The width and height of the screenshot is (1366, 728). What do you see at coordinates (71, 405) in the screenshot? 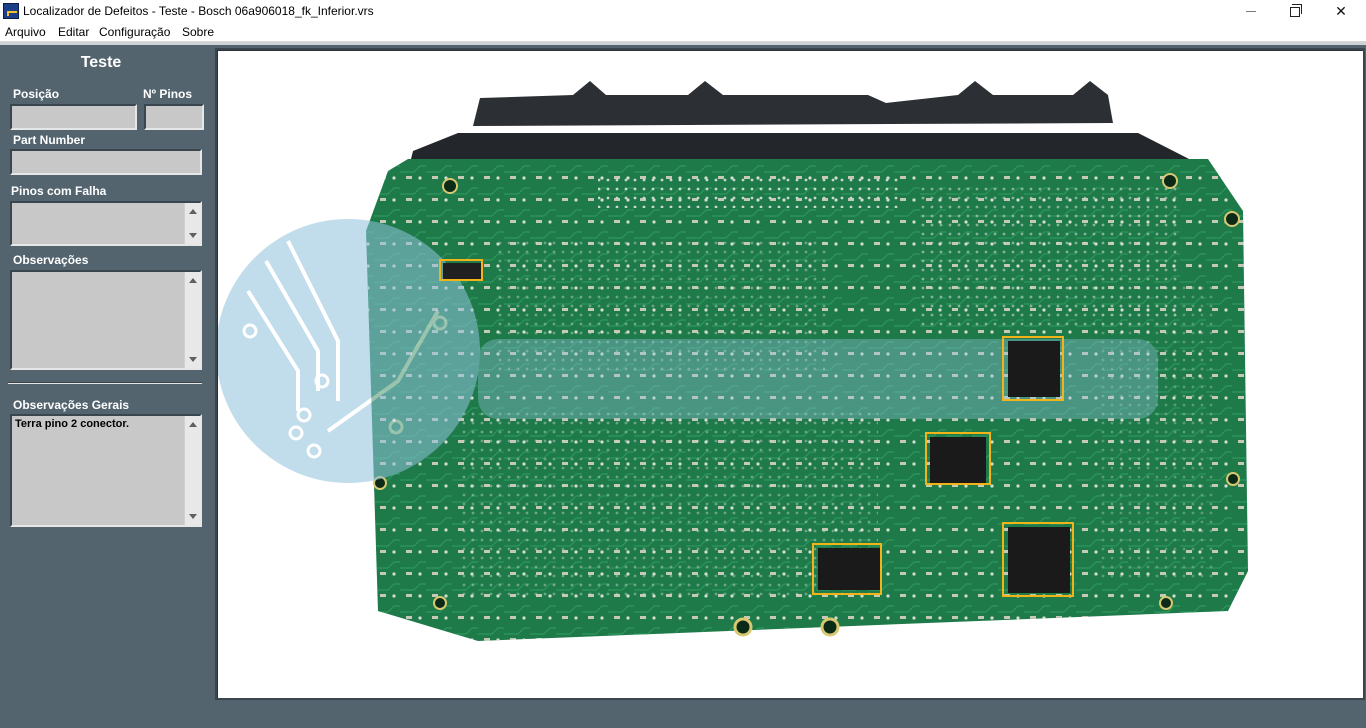
I see `general-observations-label: Observações Gerais` at bounding box center [71, 405].